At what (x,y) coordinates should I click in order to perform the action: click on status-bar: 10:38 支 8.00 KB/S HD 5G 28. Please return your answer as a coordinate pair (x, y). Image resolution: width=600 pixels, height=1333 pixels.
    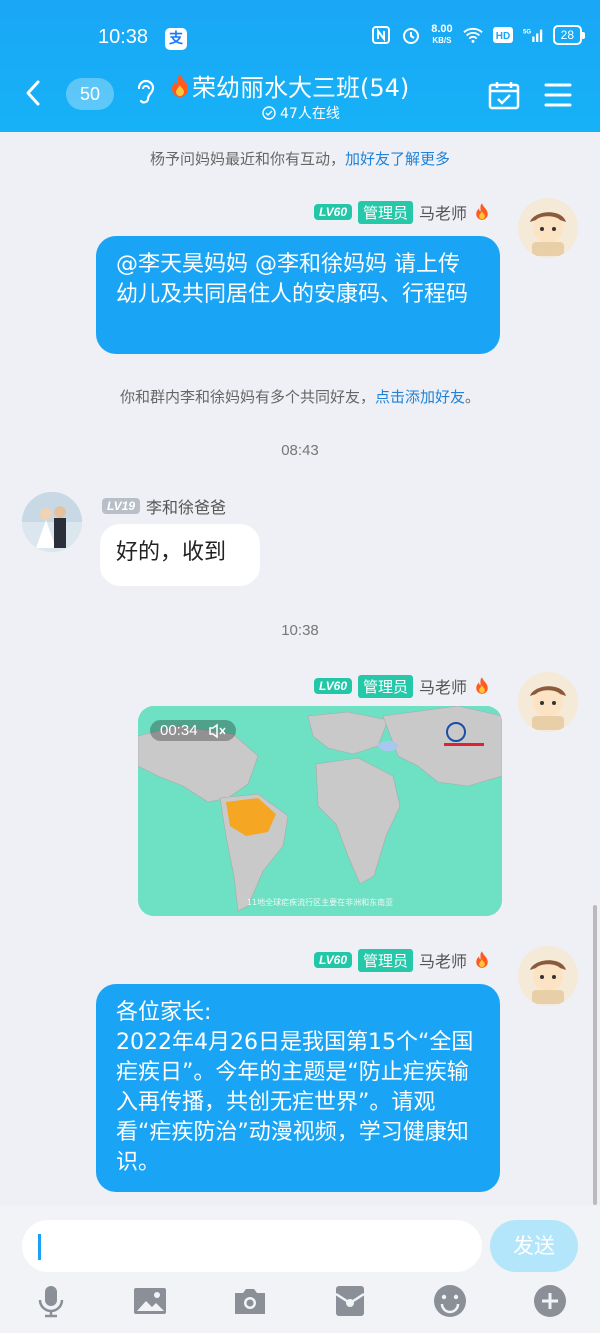
    Looking at the image, I should click on (300, 39).